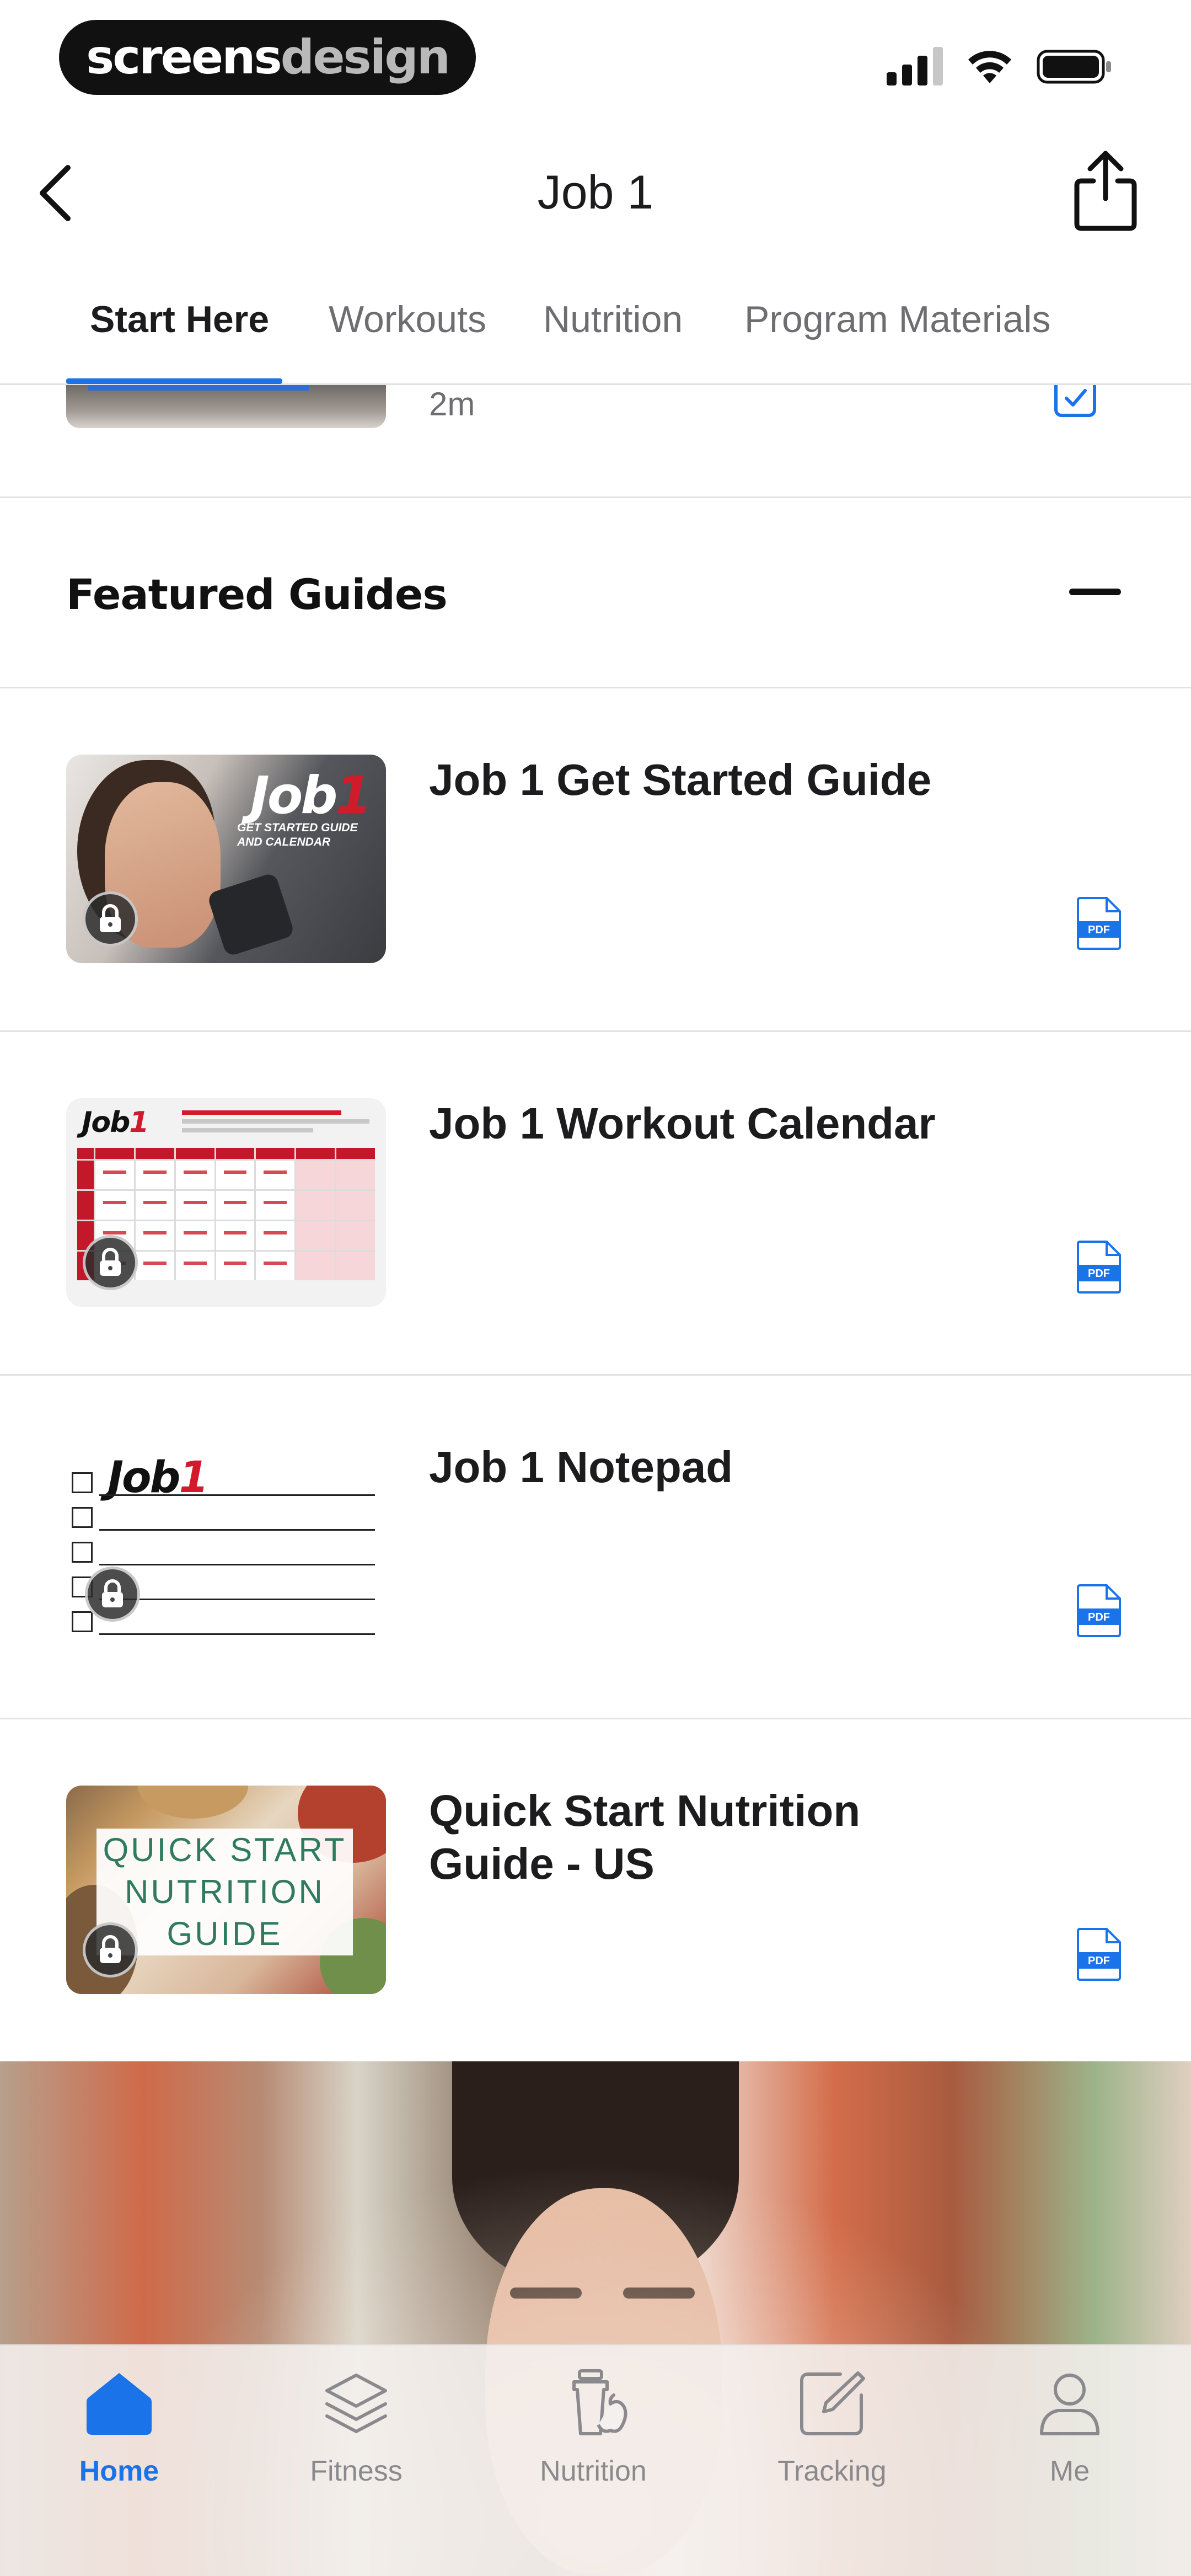 The image size is (1191, 2576). What do you see at coordinates (365, 57) in the screenshot?
I see `brand-text-part2: design` at bounding box center [365, 57].